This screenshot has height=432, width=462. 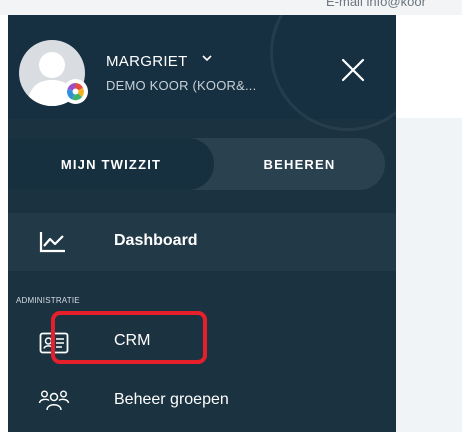 I want to click on sidebar-item-dashboard: Dashboard, so click(x=202, y=242).